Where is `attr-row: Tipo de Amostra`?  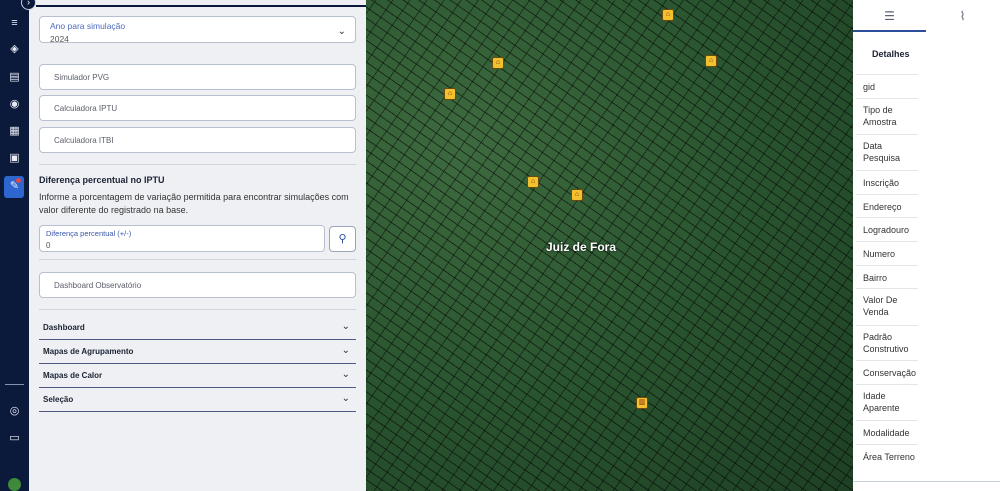
attr-row: Tipo de Amostra is located at coordinates (887, 116).